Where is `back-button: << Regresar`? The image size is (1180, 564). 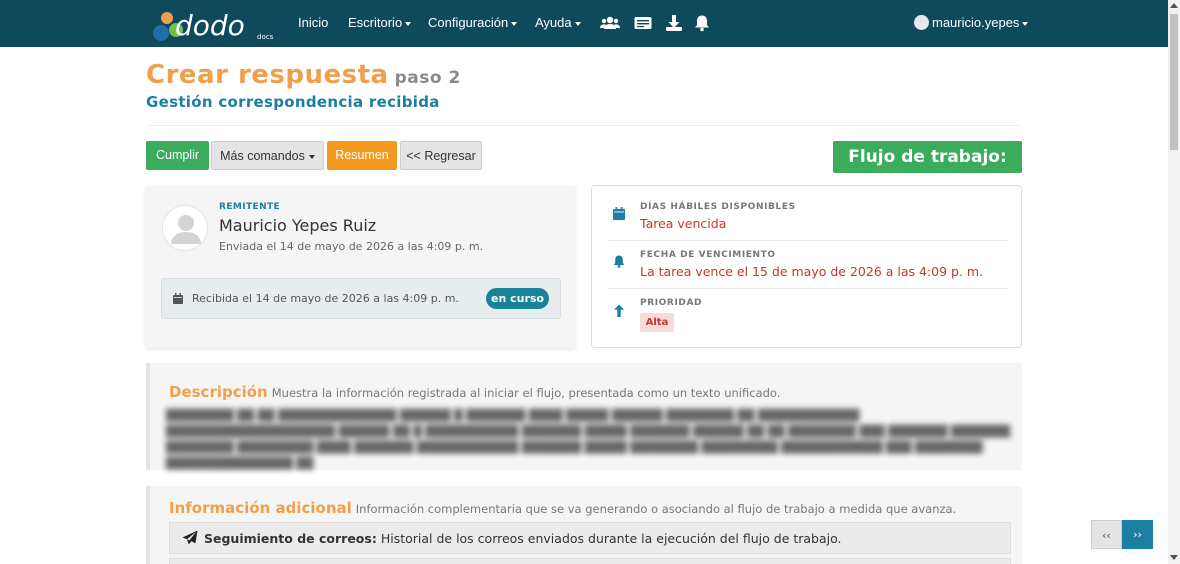 back-button: << Regresar is located at coordinates (441, 155).